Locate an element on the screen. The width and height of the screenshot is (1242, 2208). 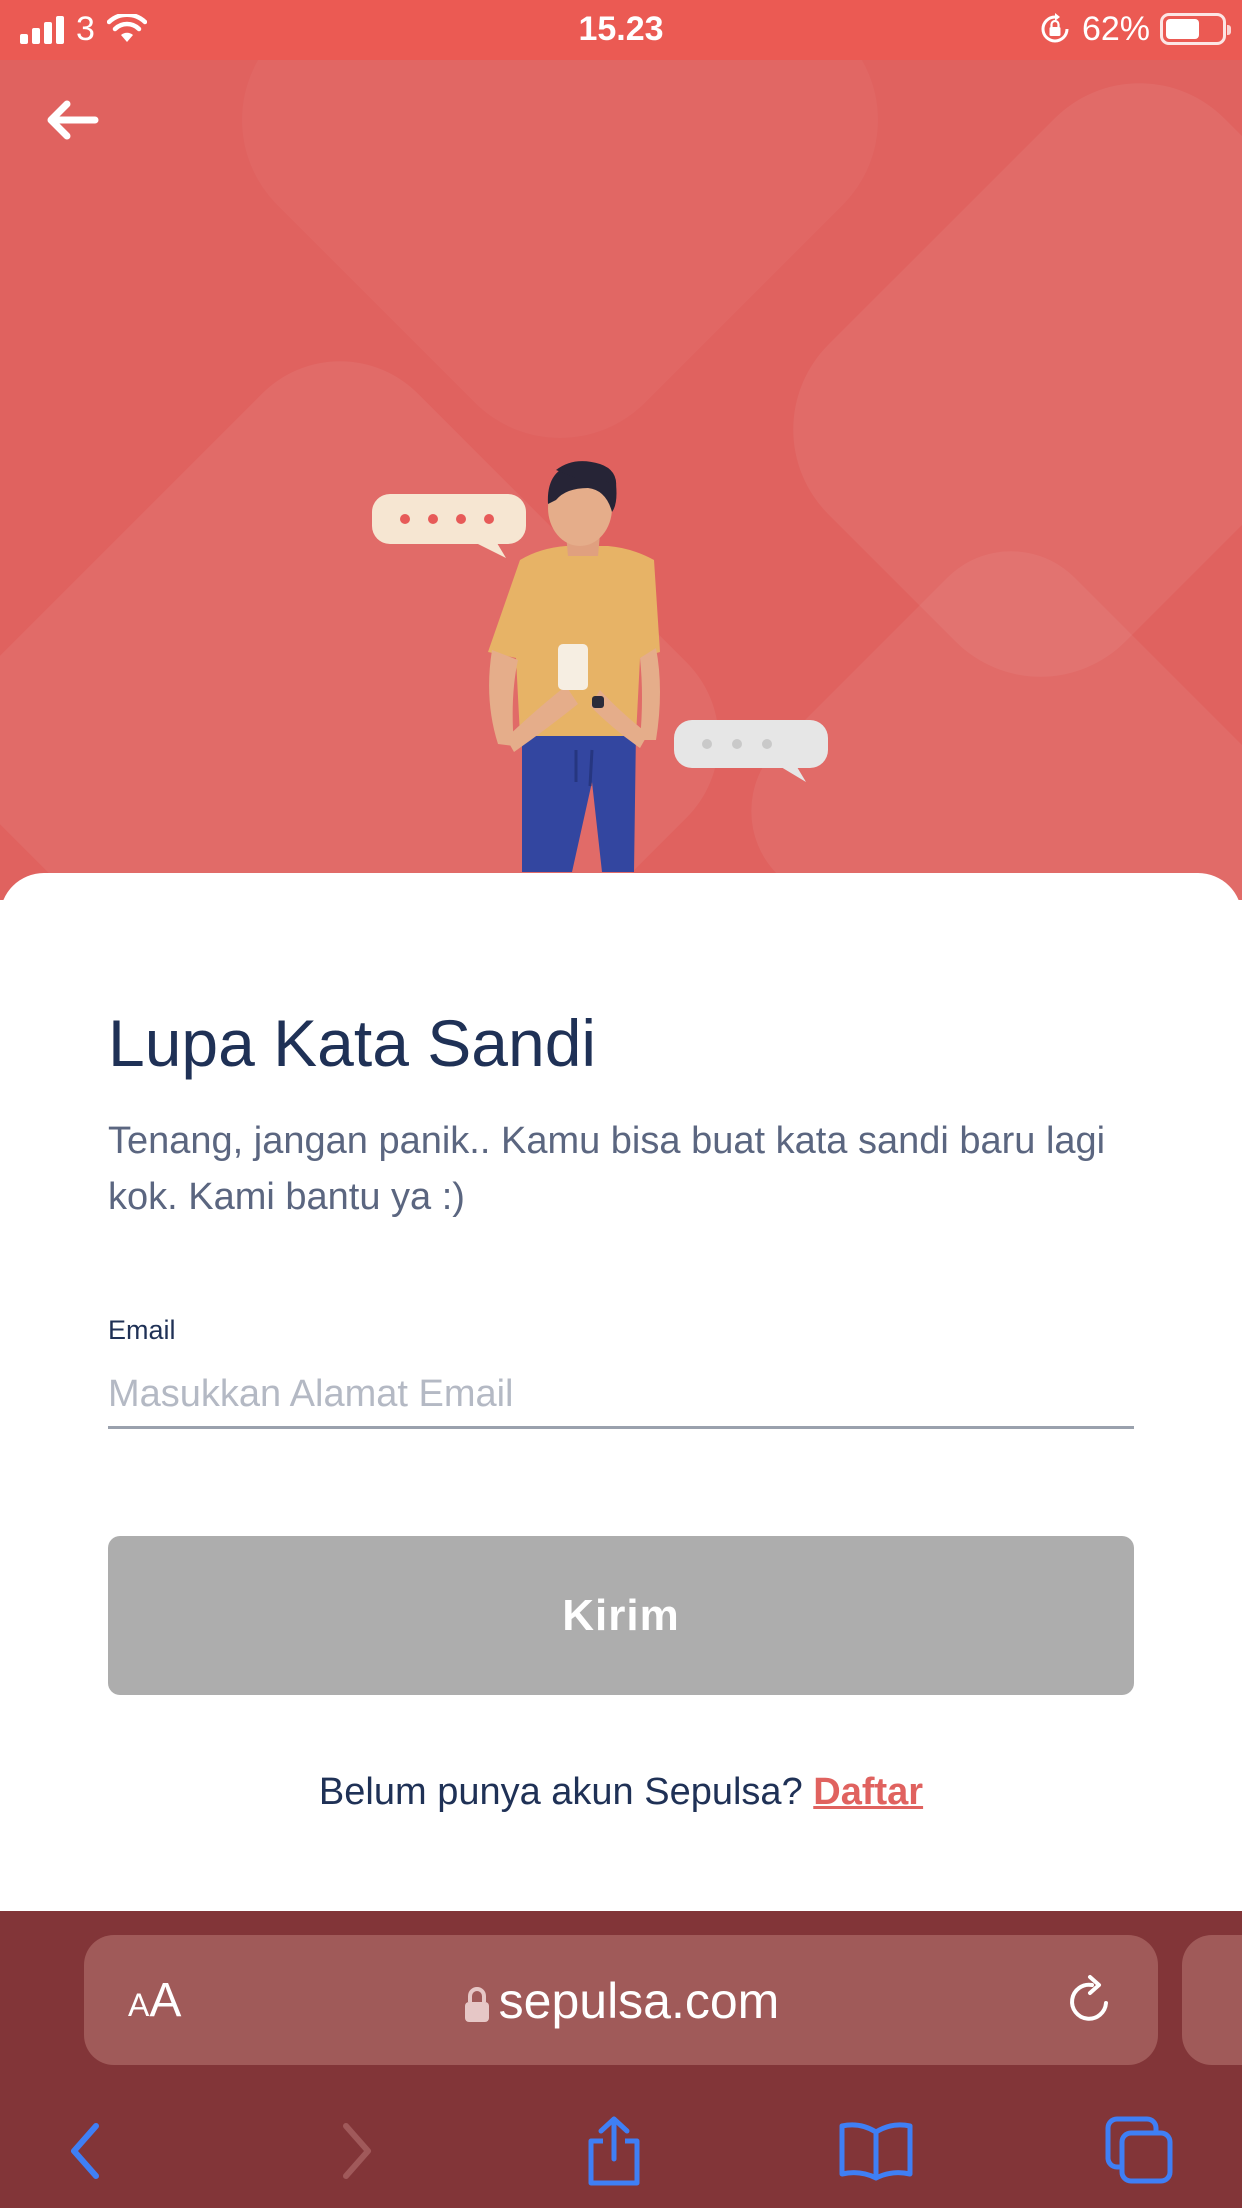
page-title: Lupa Kata Sandi is located at coordinates (352, 1043).